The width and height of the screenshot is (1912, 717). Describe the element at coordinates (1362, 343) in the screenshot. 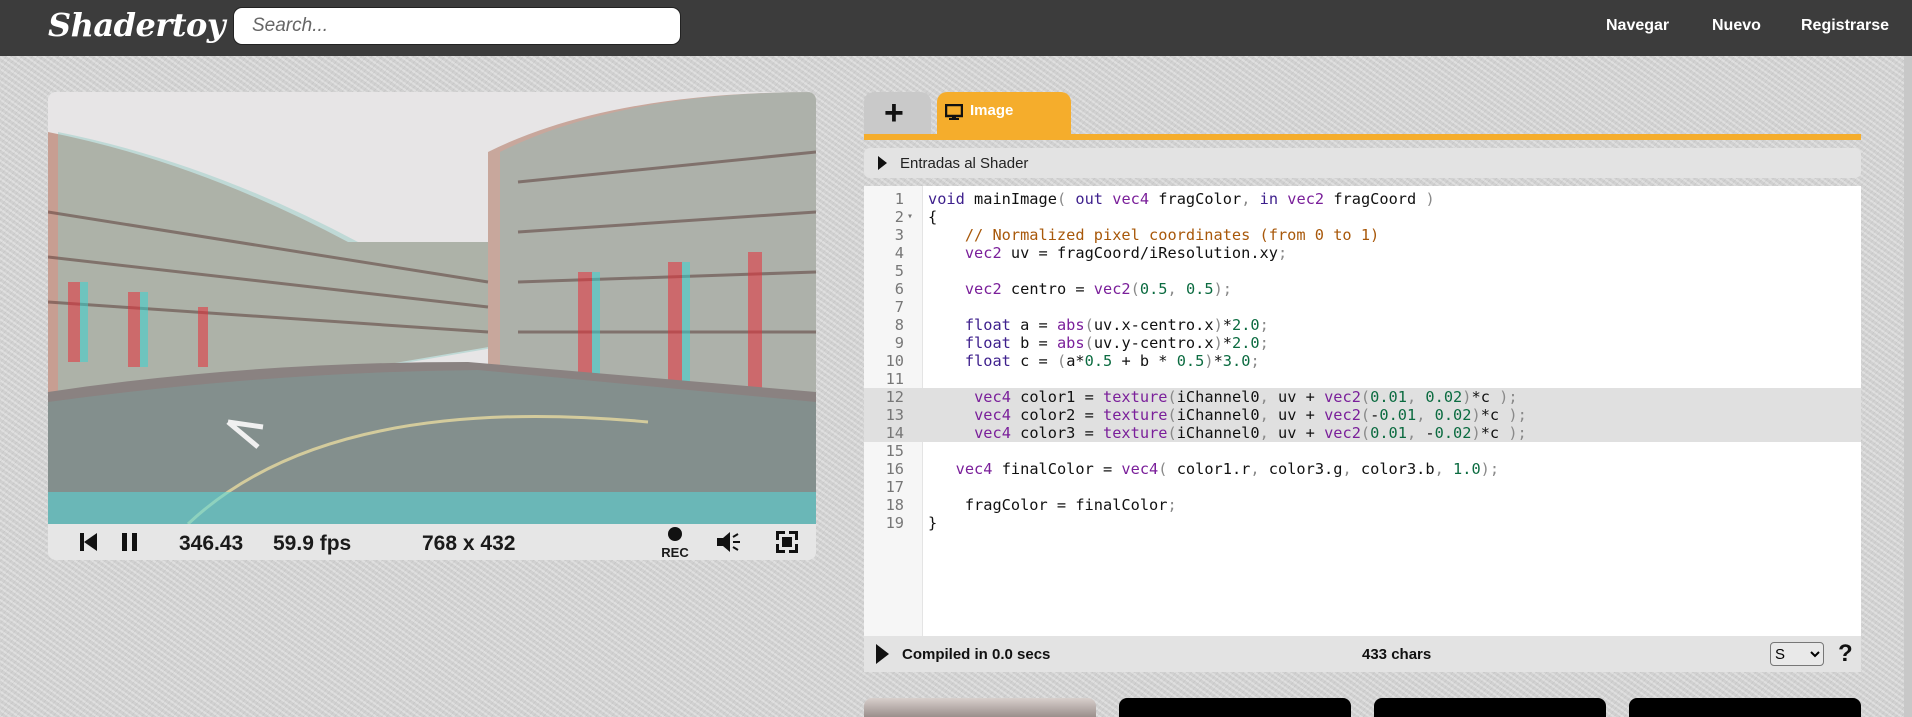

I see `code-line: 9 float b = abs(uv.y-centro.x)*2.0;` at that location.